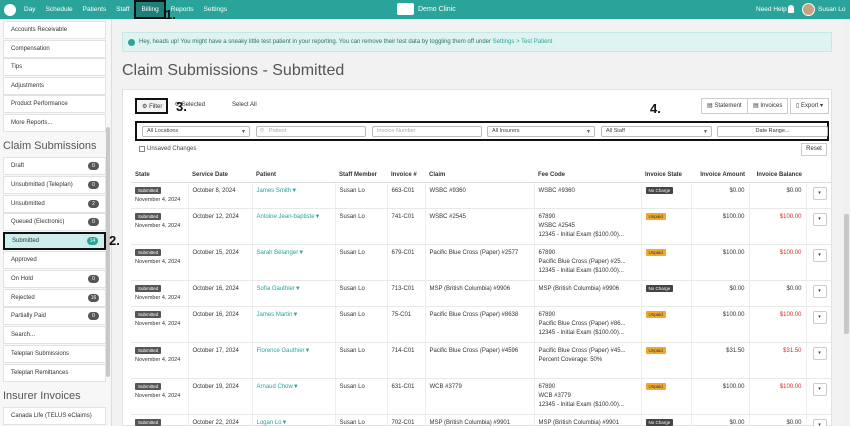 This screenshot has height=426, width=850. What do you see at coordinates (791, 9) in the screenshot?
I see `bell-icon` at bounding box center [791, 9].